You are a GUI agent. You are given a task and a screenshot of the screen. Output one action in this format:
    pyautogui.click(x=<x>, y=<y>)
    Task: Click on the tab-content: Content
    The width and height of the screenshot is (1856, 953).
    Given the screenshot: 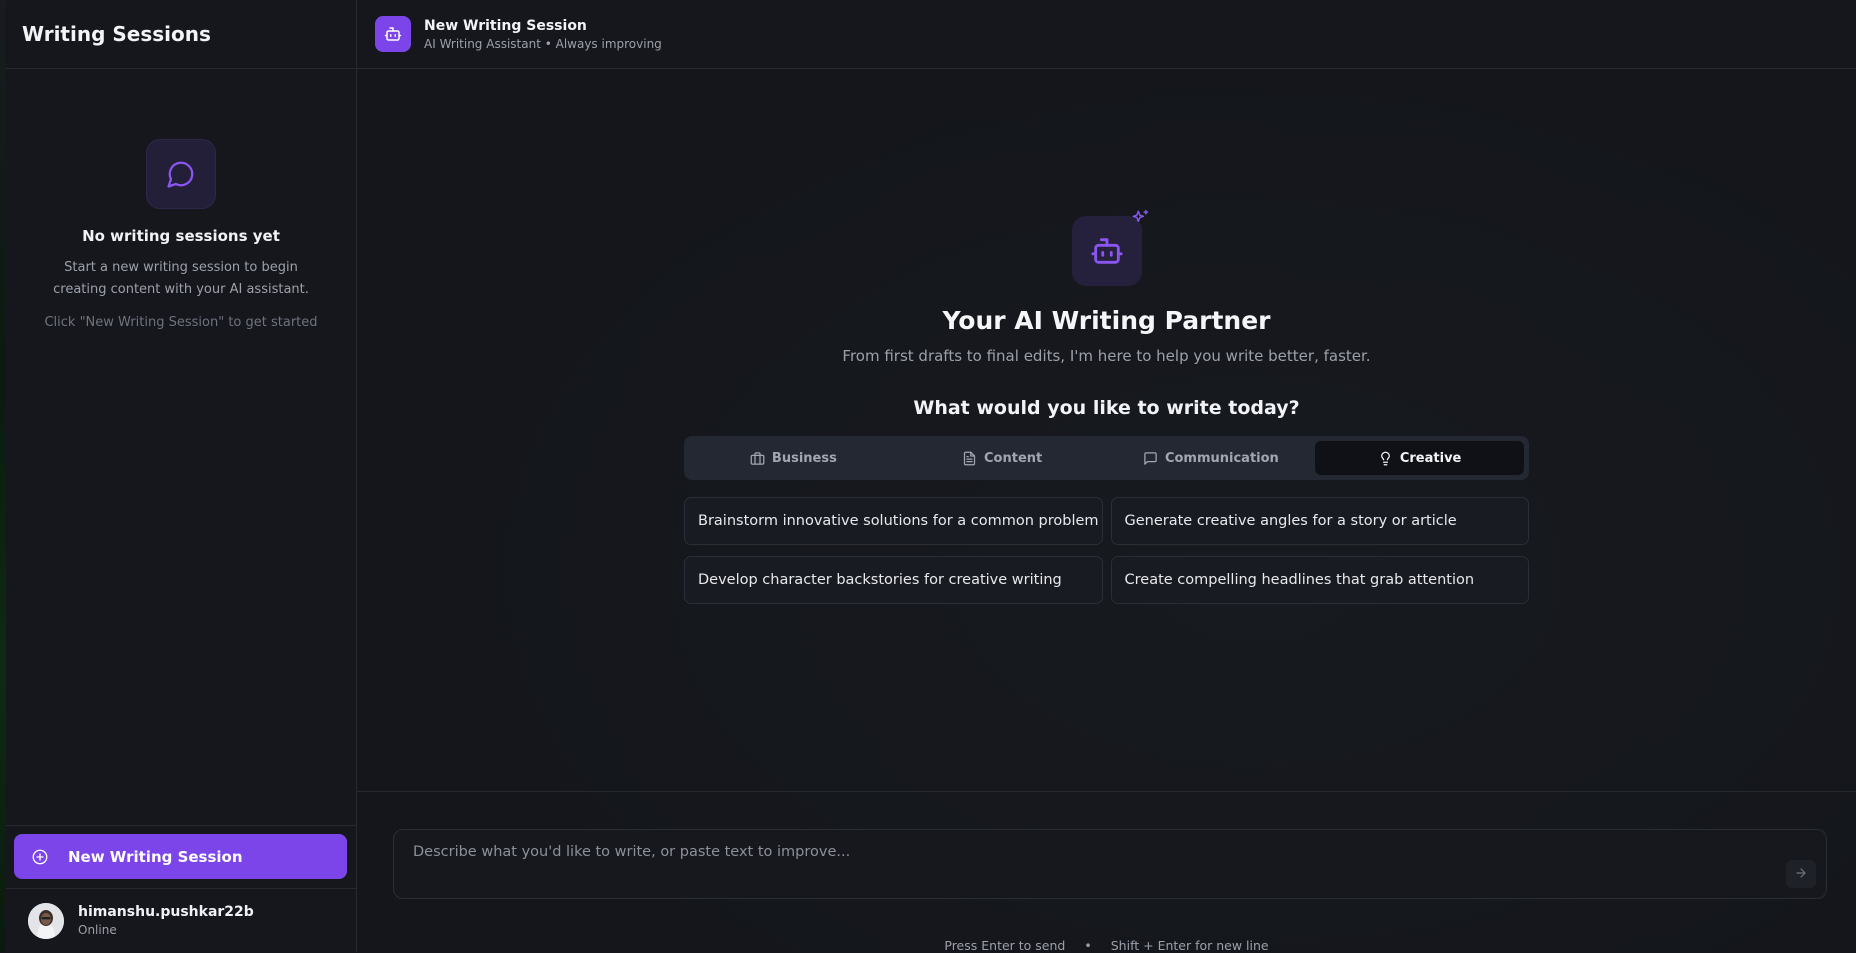 What is the action you would take?
    pyautogui.click(x=1002, y=458)
    